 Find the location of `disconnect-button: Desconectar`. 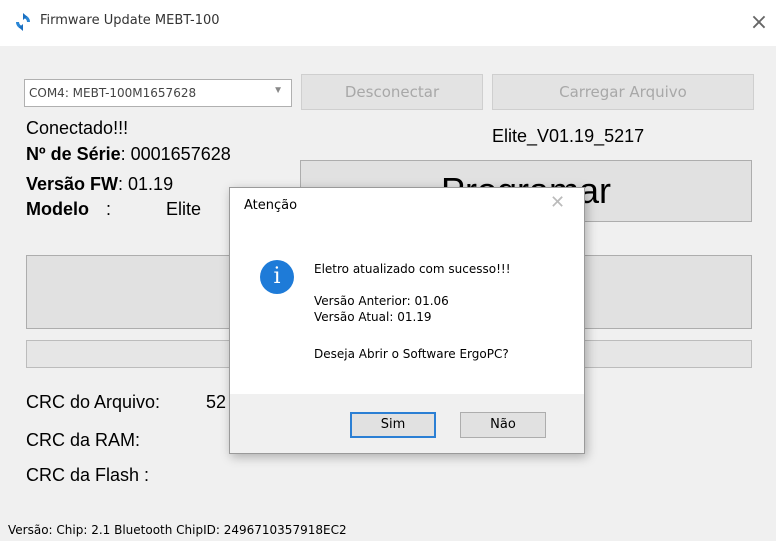

disconnect-button: Desconectar is located at coordinates (392, 92).